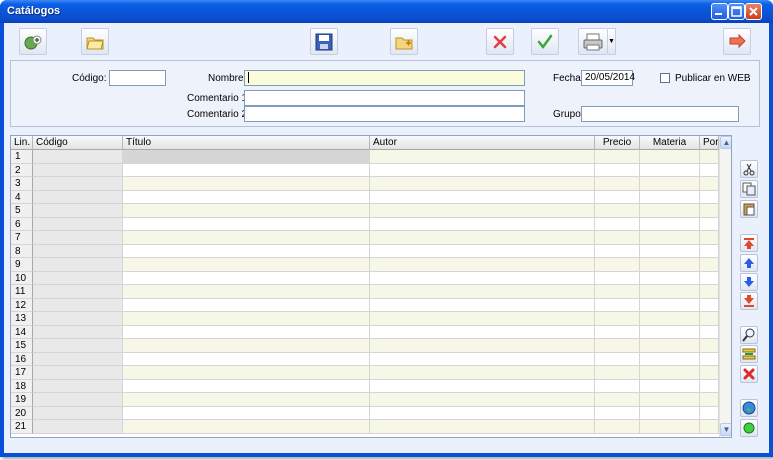  What do you see at coordinates (665, 78) in the screenshot?
I see `publicar-web-checkbox` at bounding box center [665, 78].